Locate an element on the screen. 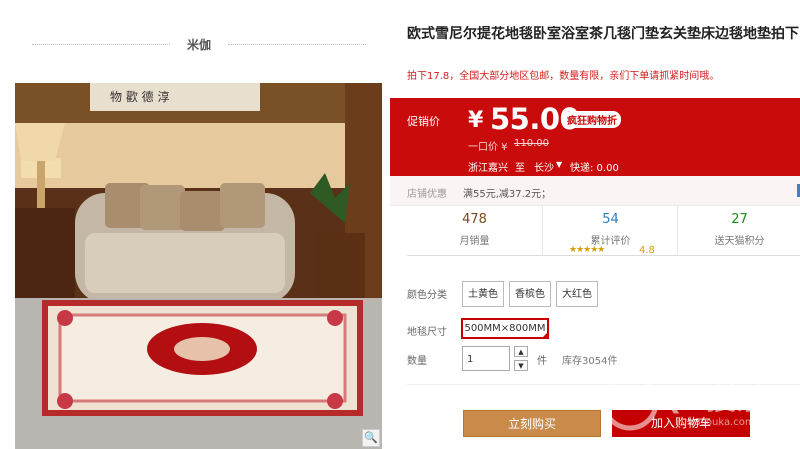  stat-points: 27 送天猫积分 is located at coordinates (738, 230).